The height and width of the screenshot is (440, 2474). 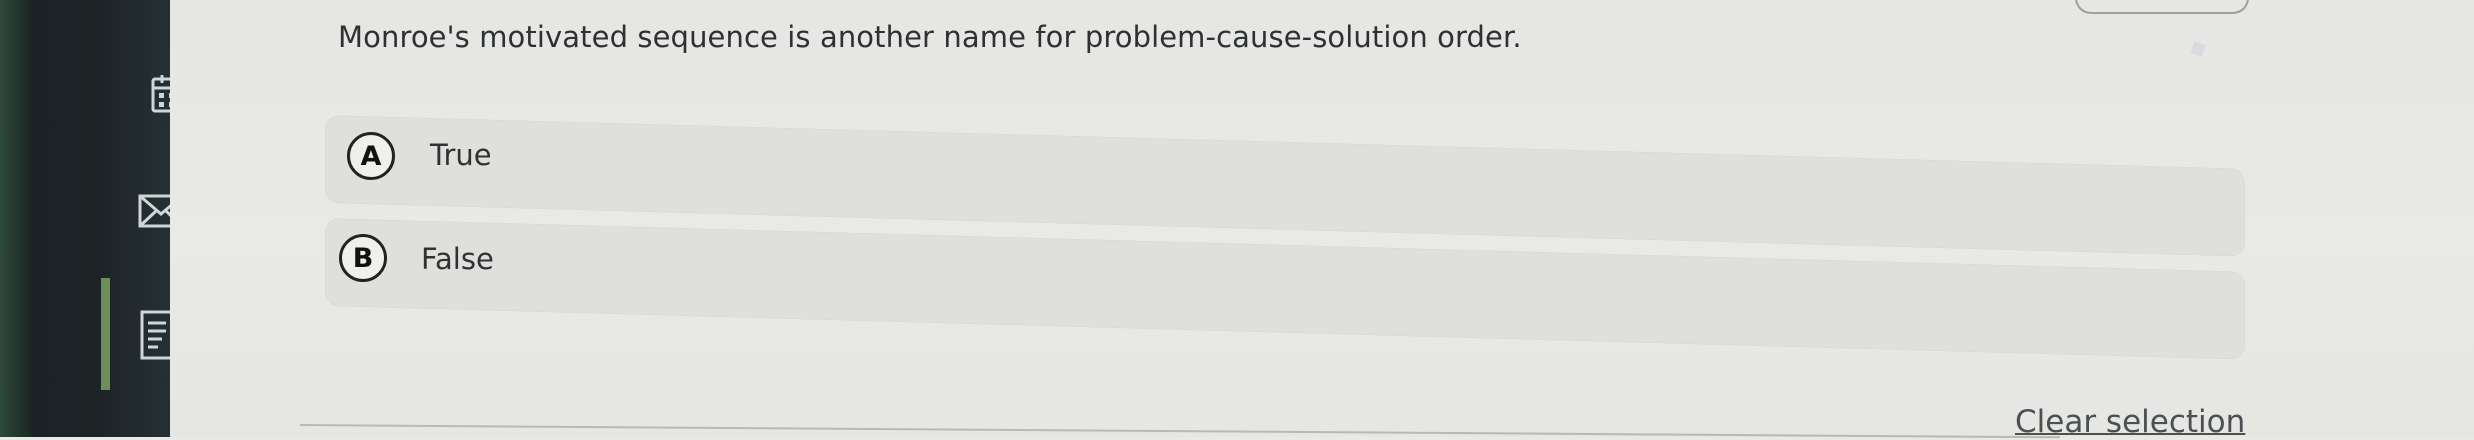 What do you see at coordinates (2198, 49) in the screenshot?
I see `decorative-mark` at bounding box center [2198, 49].